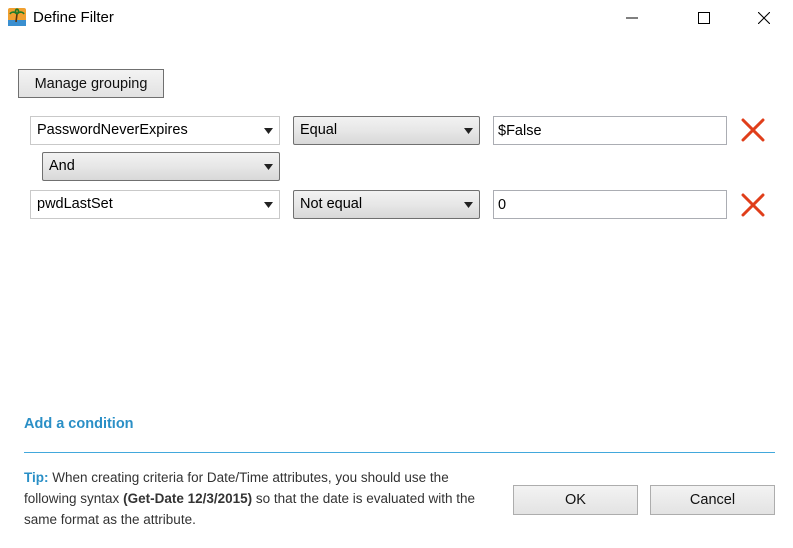 This screenshot has height=548, width=793. I want to click on tip-code: (Get-Date 12/3/2015), so click(188, 498).